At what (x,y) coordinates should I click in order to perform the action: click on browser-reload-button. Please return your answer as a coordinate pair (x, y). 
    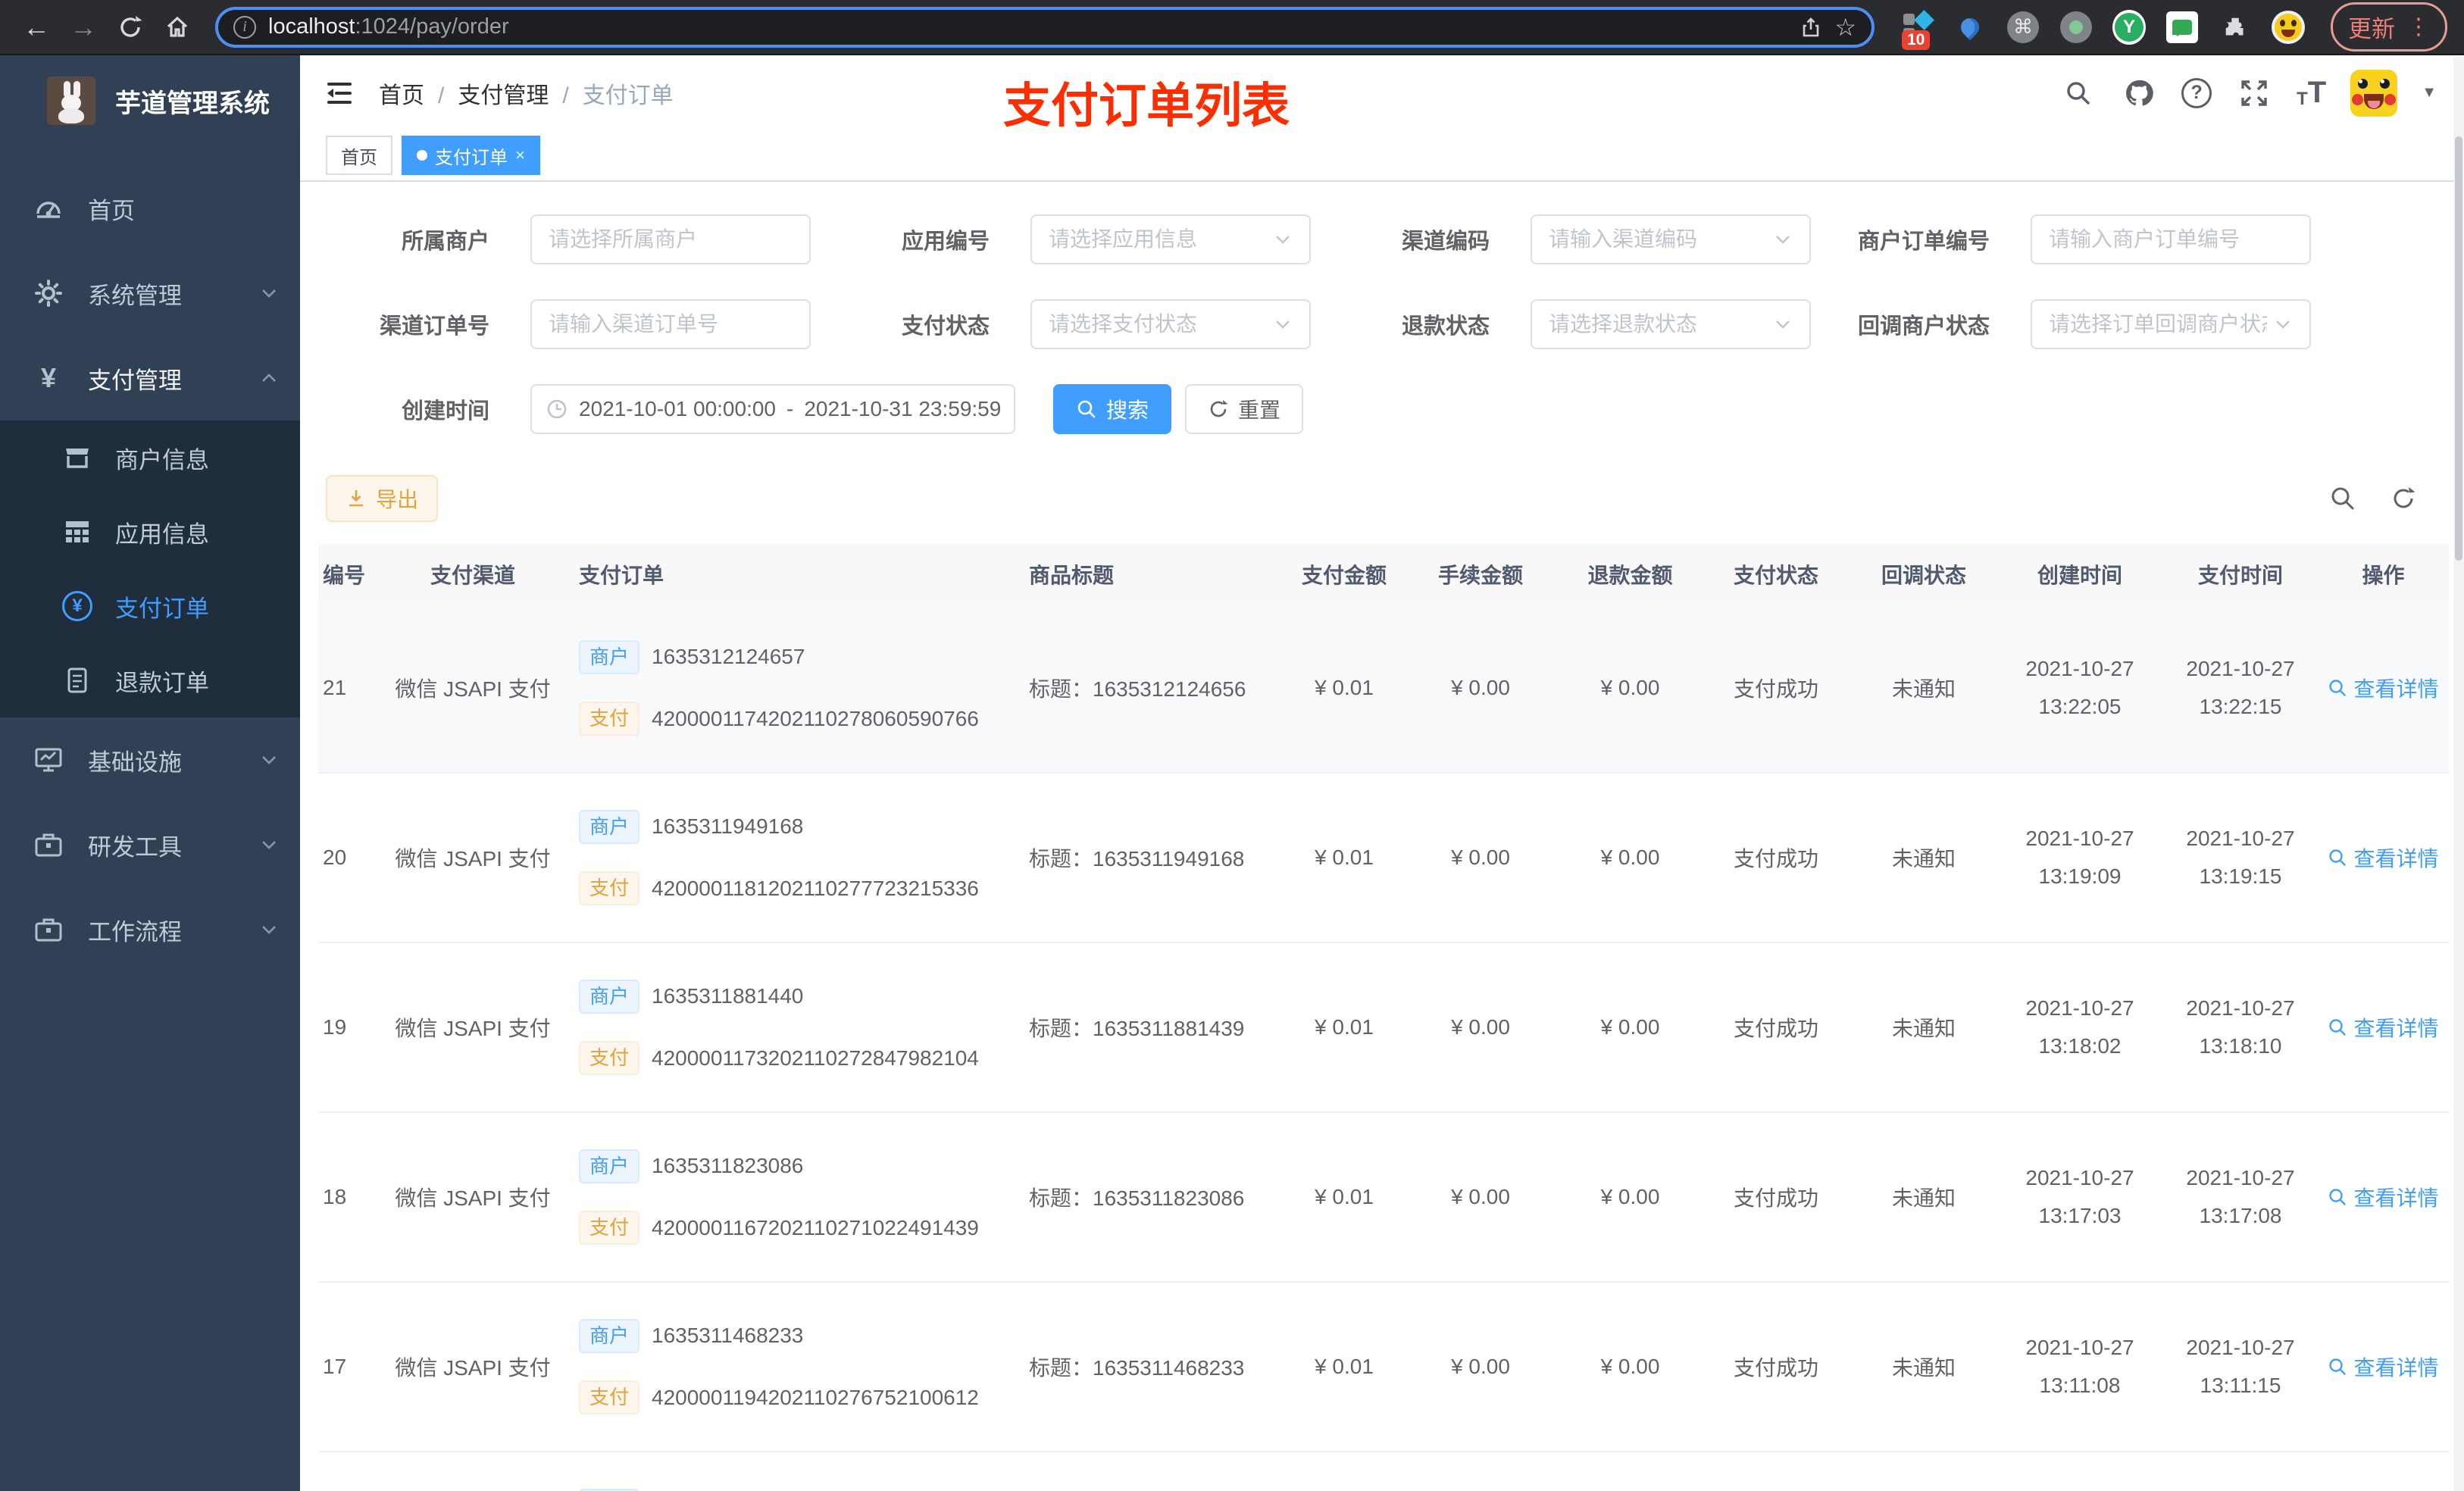
    Looking at the image, I should click on (130, 27).